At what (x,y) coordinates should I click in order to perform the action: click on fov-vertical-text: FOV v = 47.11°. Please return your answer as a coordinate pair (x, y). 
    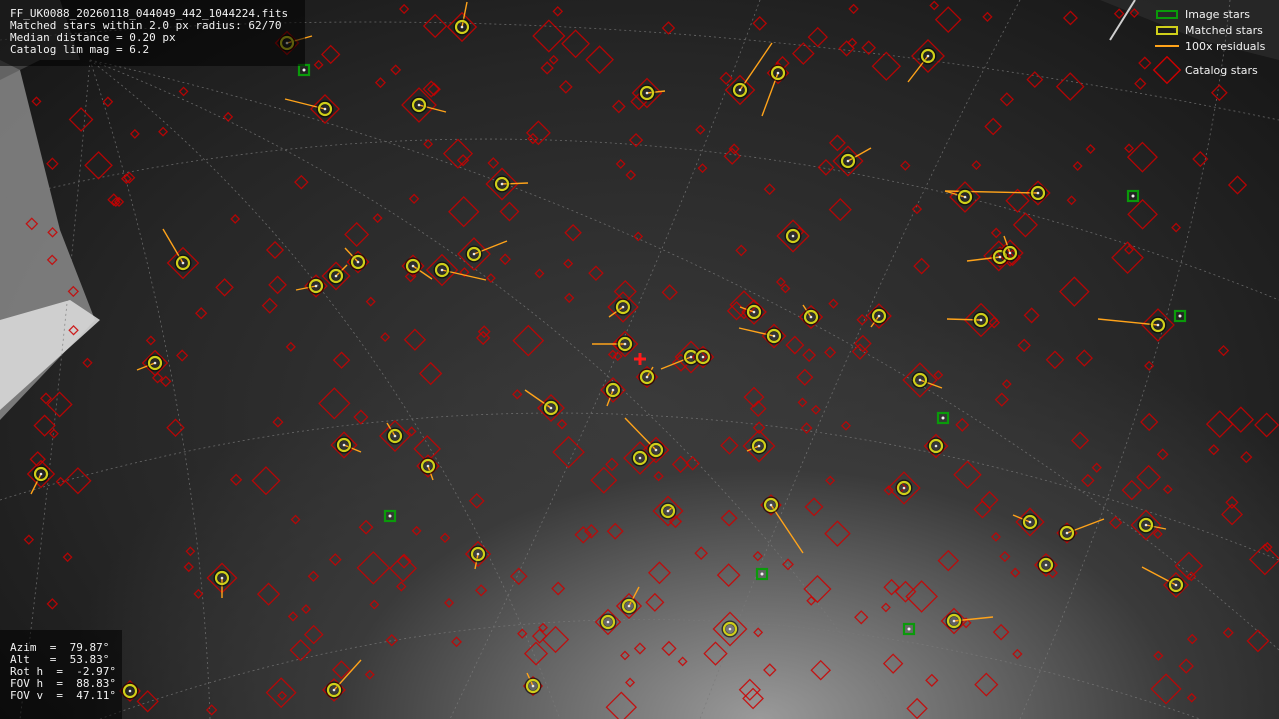
    Looking at the image, I should click on (63, 695).